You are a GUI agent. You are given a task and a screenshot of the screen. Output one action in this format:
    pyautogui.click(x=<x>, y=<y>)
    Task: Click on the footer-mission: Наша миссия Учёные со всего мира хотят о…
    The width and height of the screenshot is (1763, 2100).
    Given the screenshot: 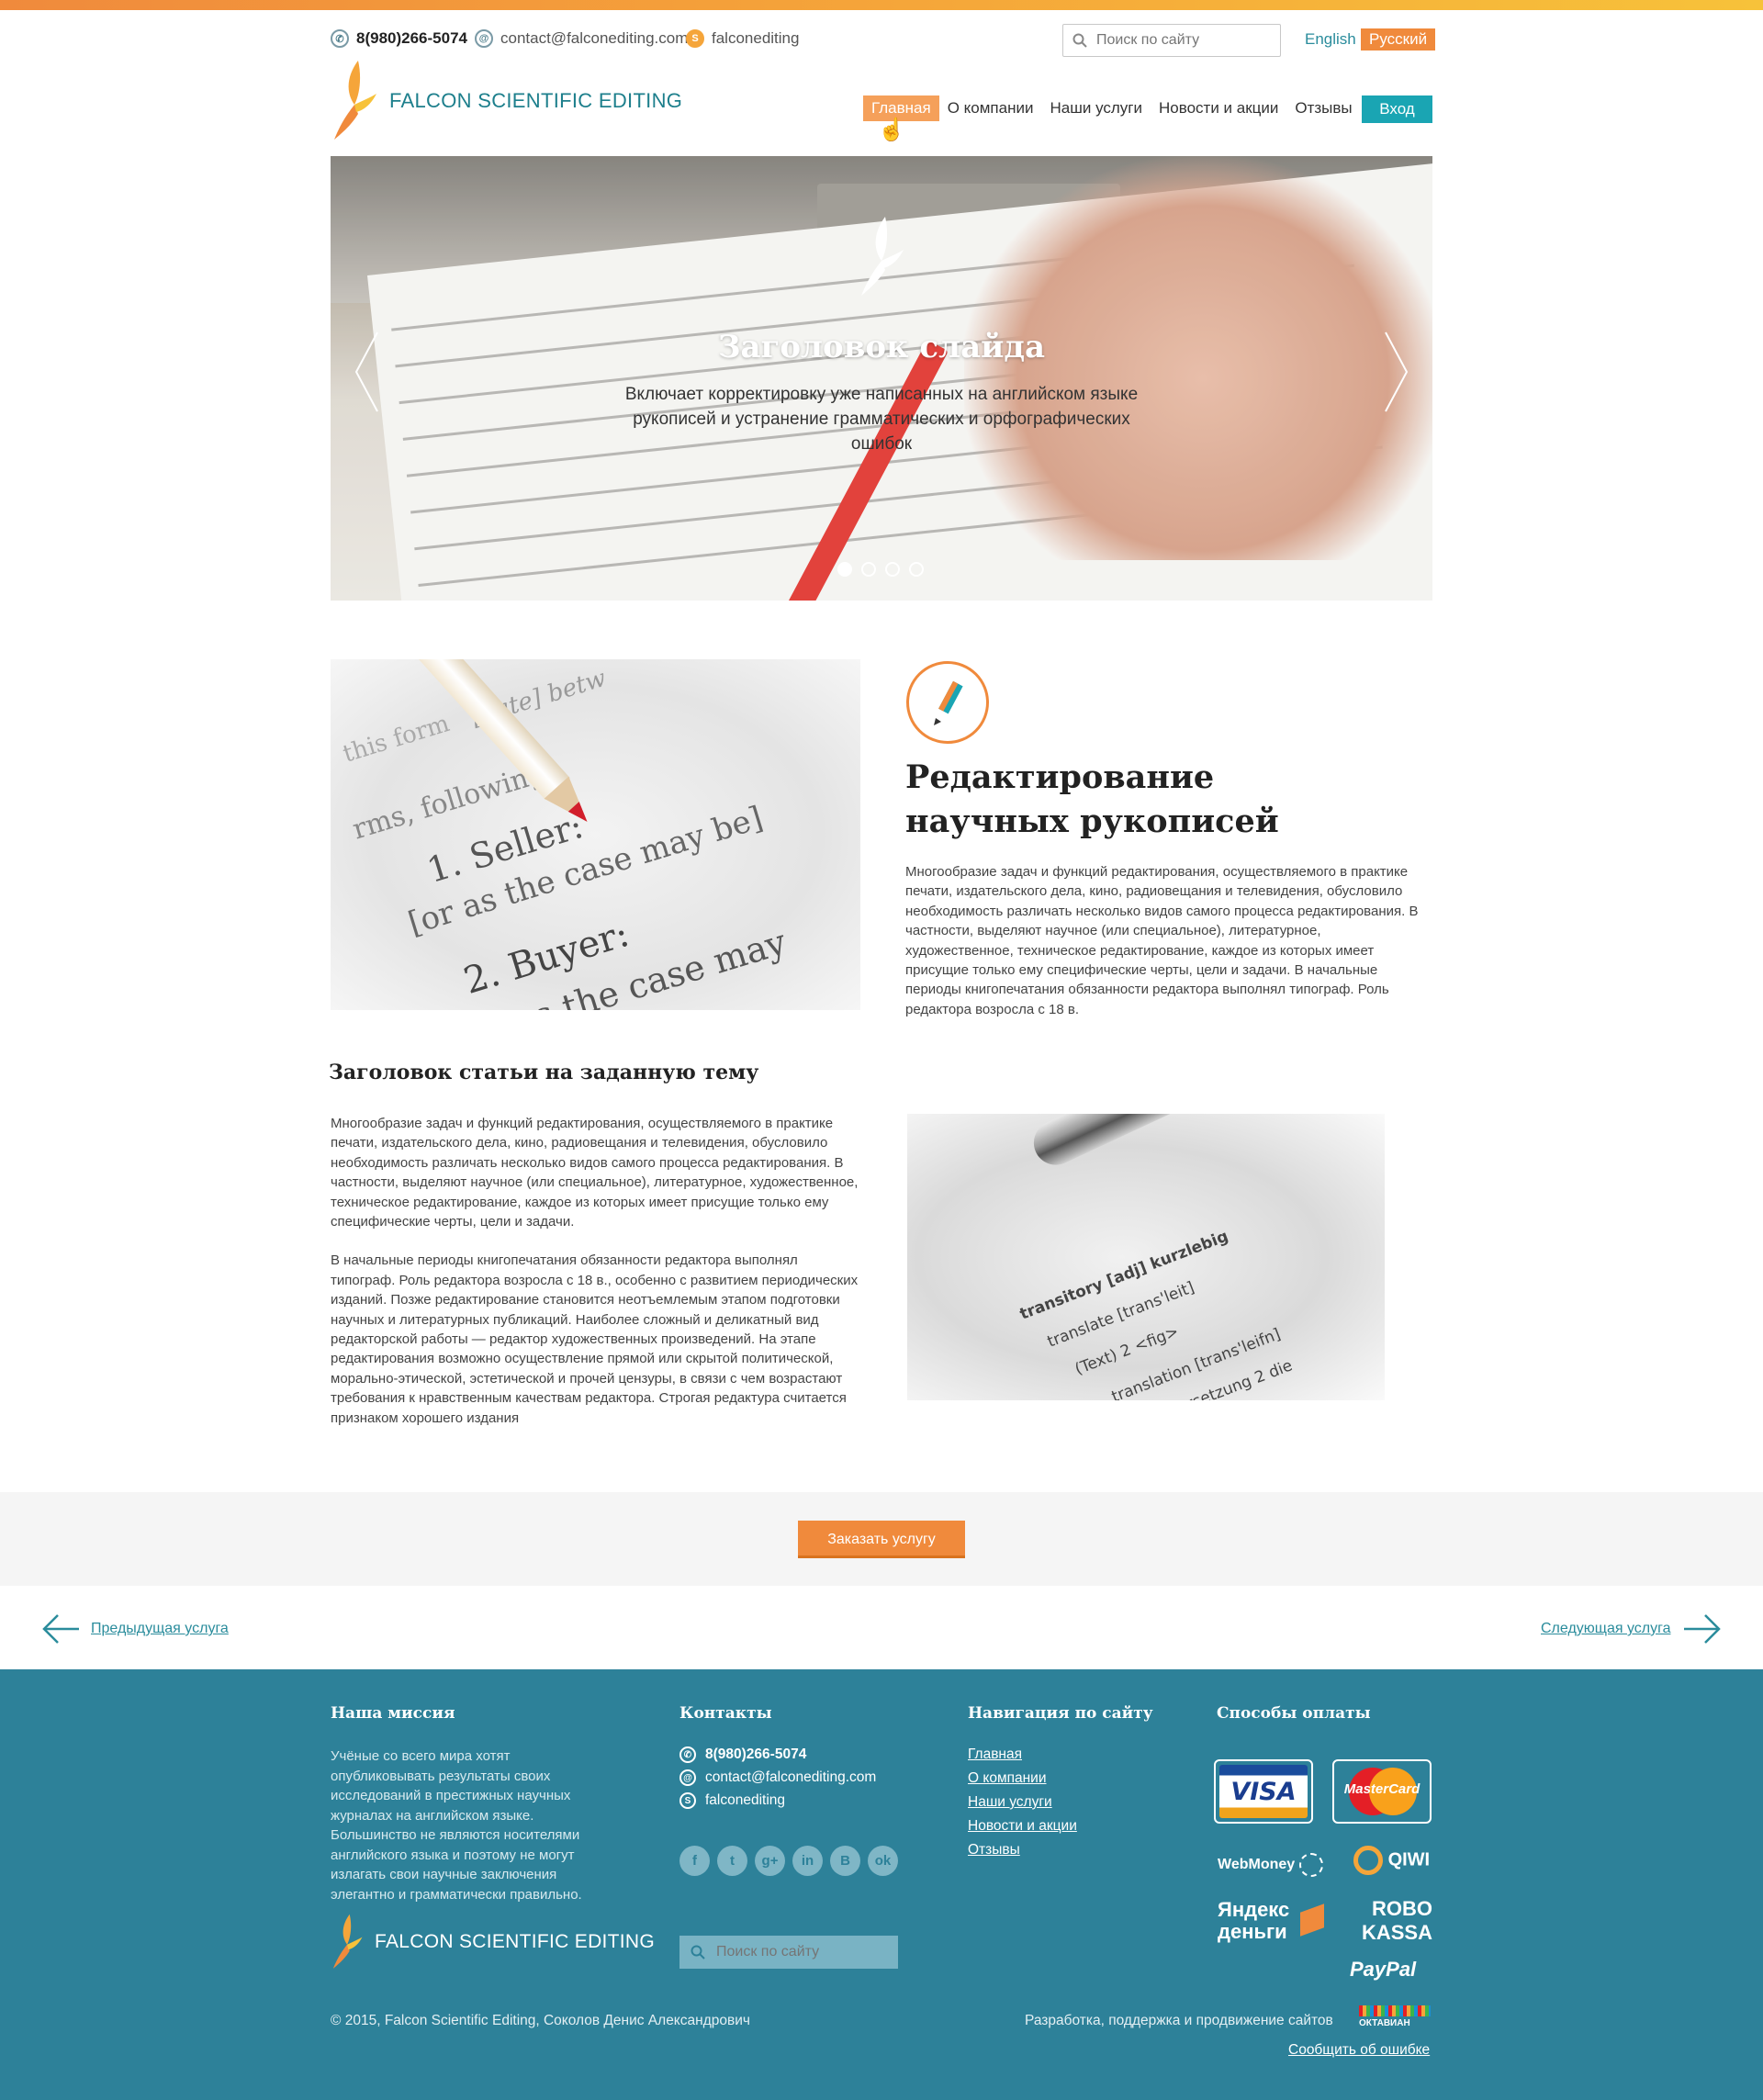 What is the action you would take?
    pyautogui.click(x=493, y=1838)
    